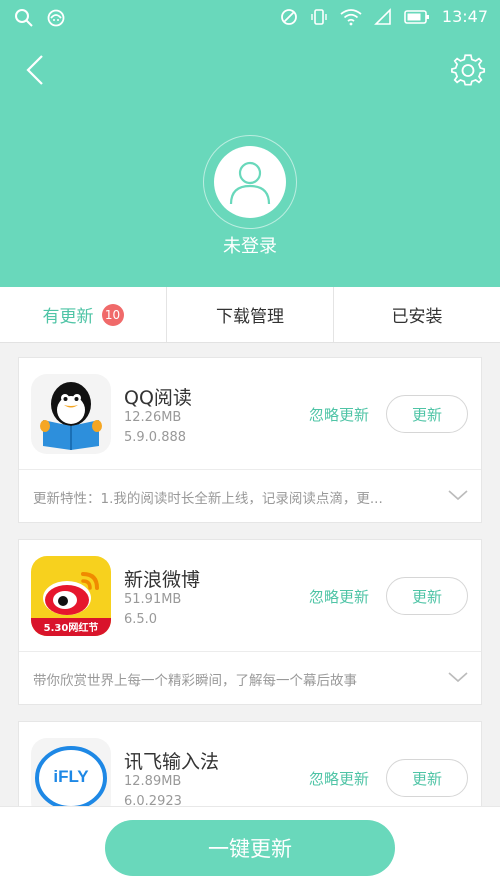  I want to click on back-button, so click(37, 70).